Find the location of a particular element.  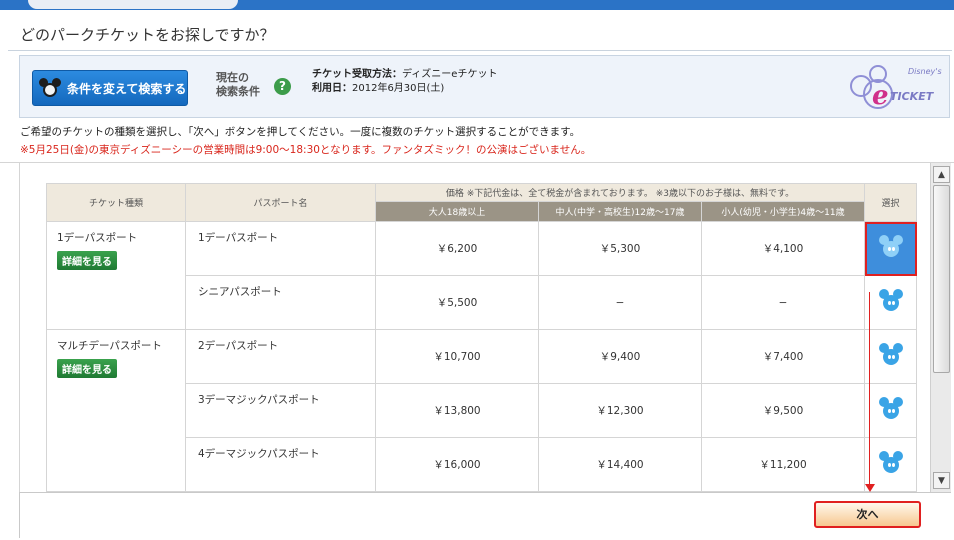

top-bar-tab-notch is located at coordinates (133, 4).